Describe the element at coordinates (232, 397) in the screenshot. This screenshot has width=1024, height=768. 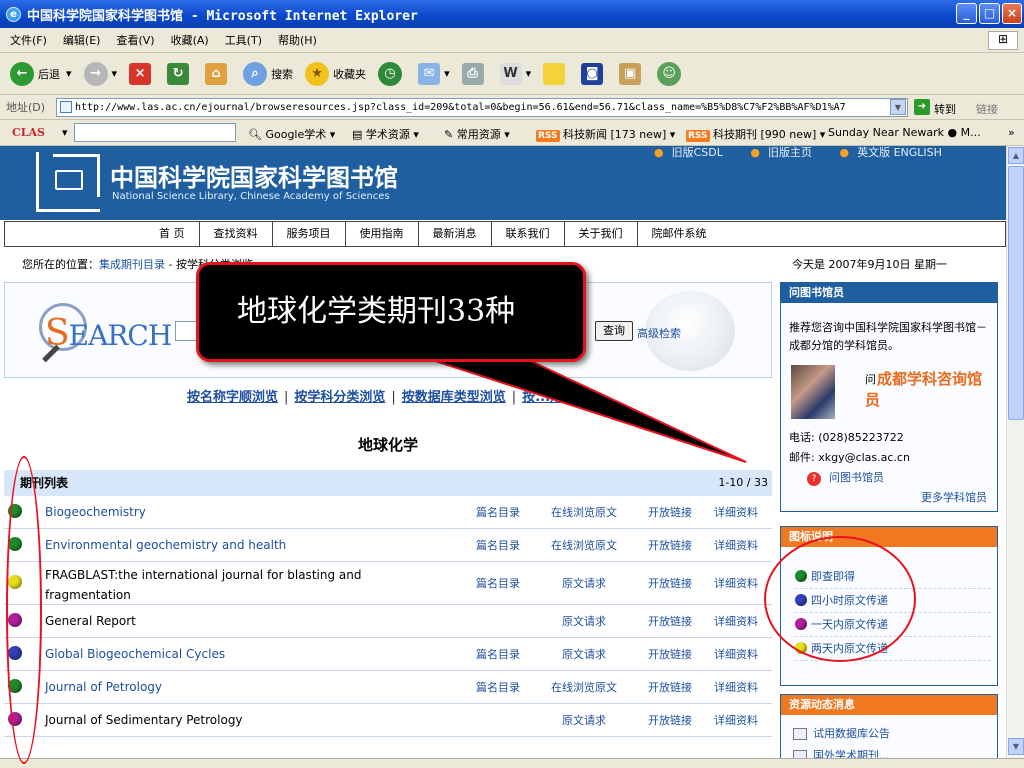
I see `browse-by-name-link: 按名称字顺浏览` at that location.